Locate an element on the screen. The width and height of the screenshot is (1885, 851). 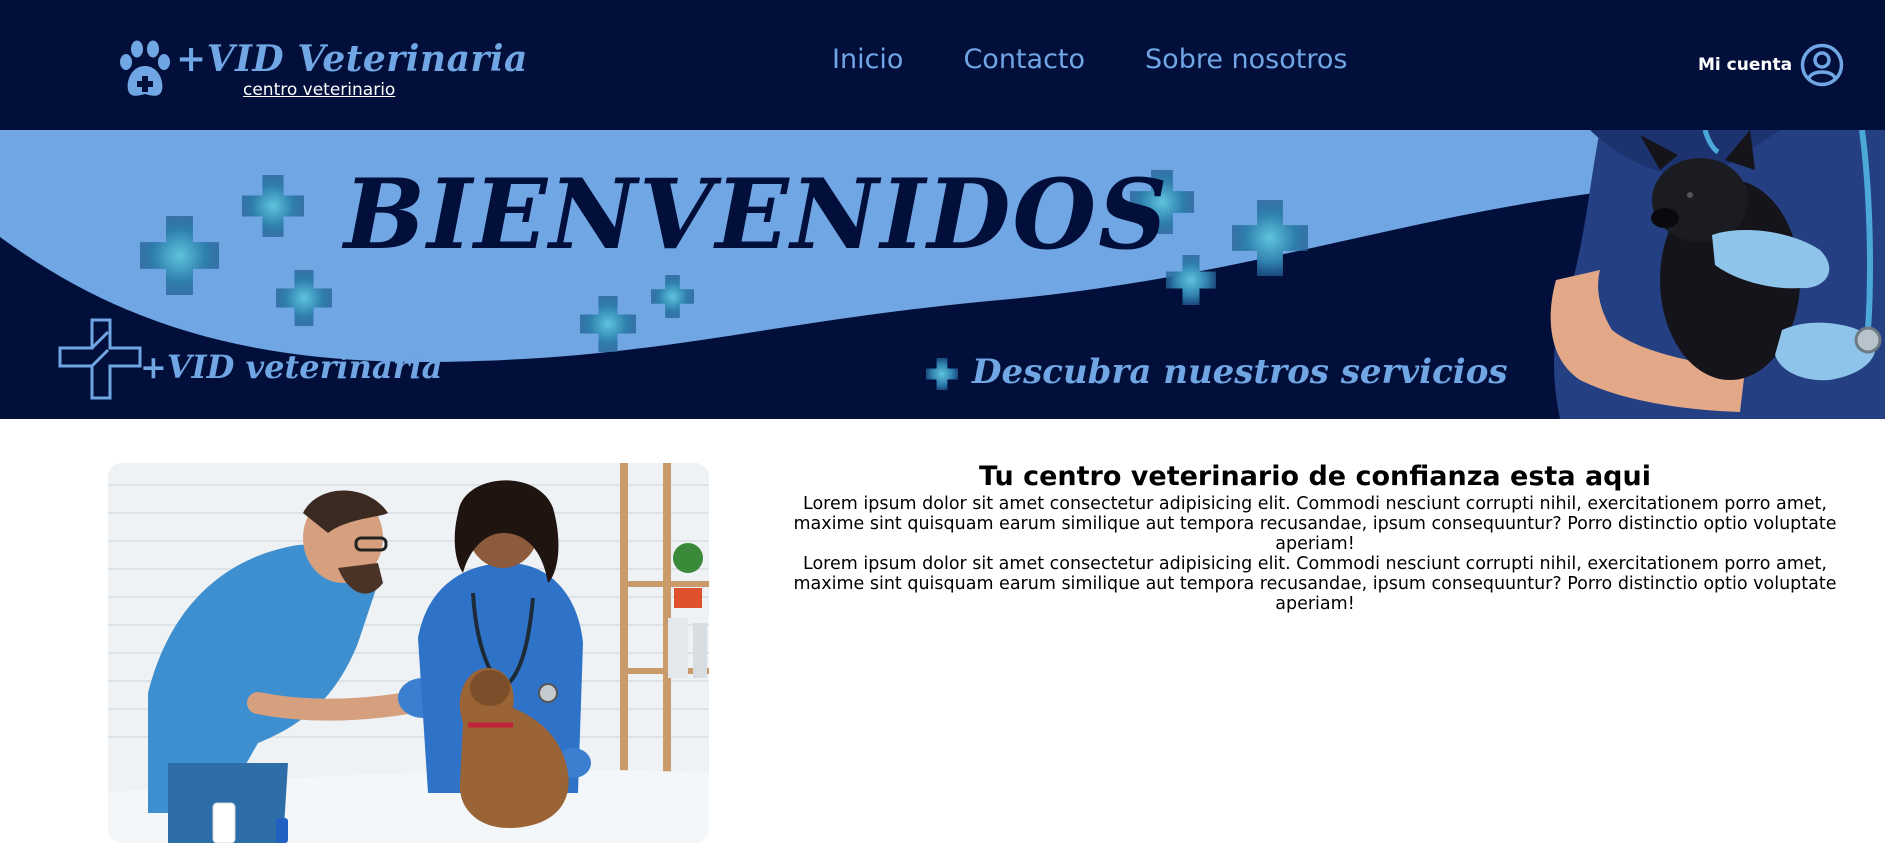
brand-name: +VID Veterinaria is located at coordinates (352, 59).